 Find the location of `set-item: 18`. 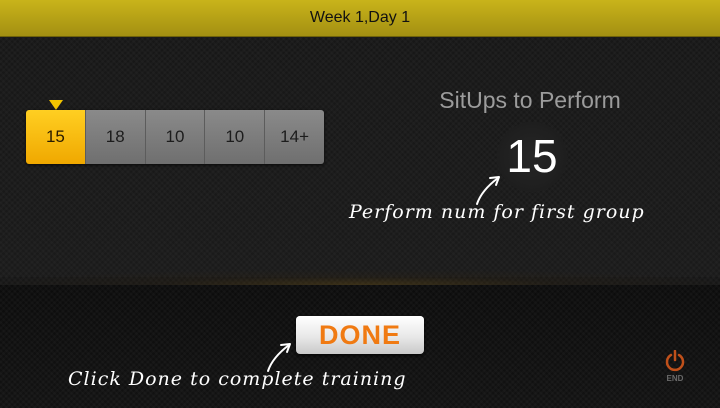

set-item: 18 is located at coordinates (115, 137).